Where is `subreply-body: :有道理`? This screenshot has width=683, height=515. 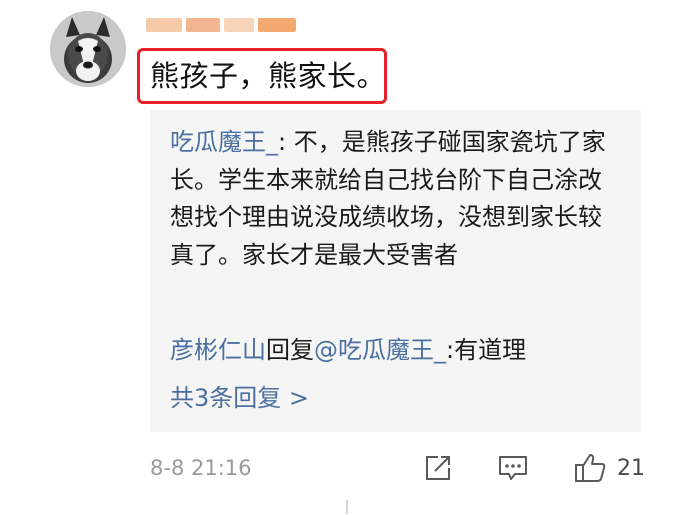
subreply-body: :有道理 is located at coordinates (486, 350).